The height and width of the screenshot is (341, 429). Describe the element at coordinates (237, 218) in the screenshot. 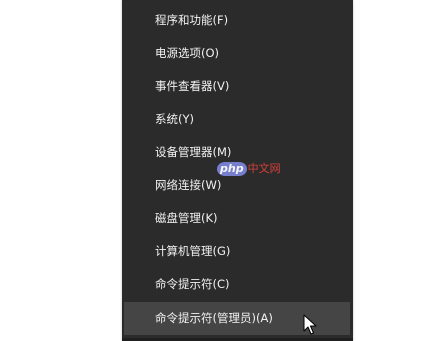

I see `menu-item-disk-management: 磁盘管理(K)` at that location.